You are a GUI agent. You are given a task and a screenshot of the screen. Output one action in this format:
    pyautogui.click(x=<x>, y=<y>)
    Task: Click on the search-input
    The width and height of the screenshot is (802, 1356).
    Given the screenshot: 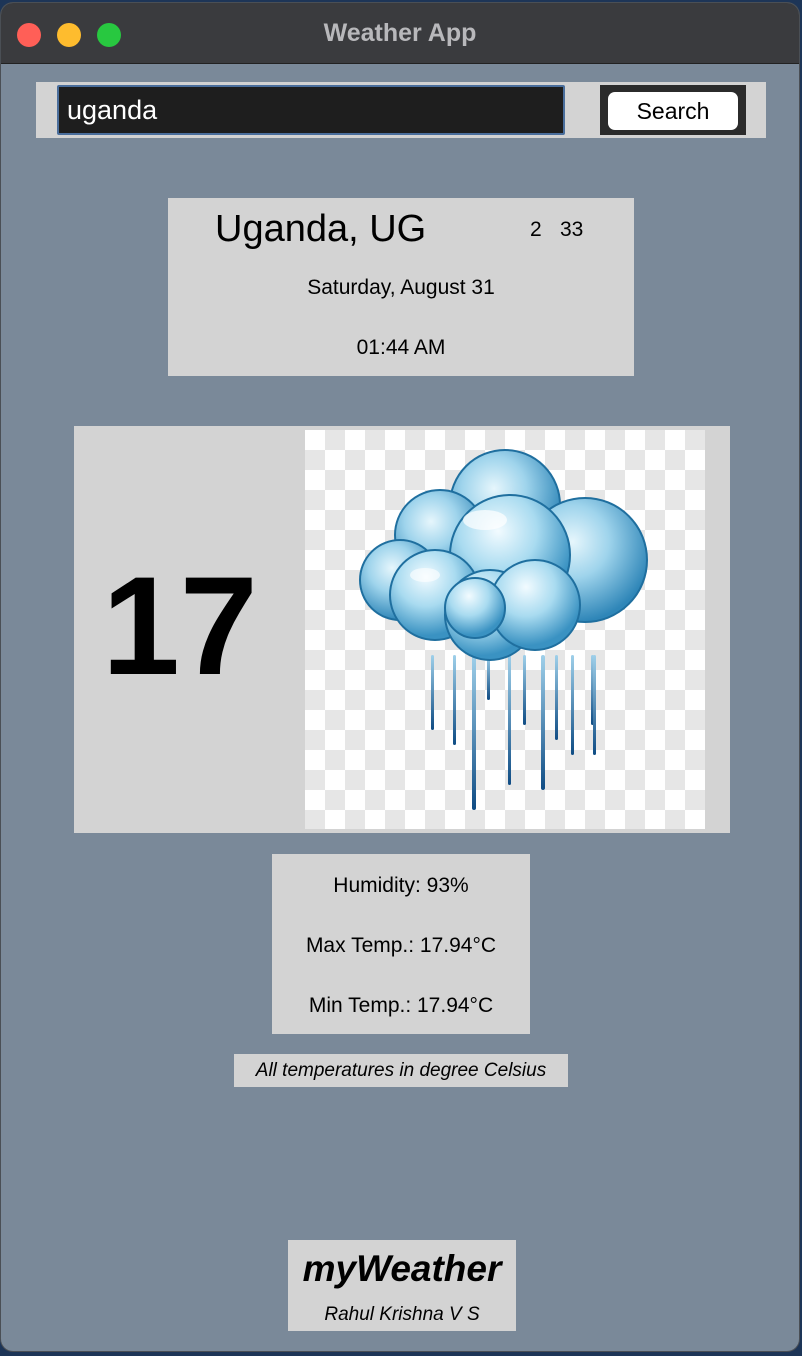 What is the action you would take?
    pyautogui.click(x=311, y=110)
    